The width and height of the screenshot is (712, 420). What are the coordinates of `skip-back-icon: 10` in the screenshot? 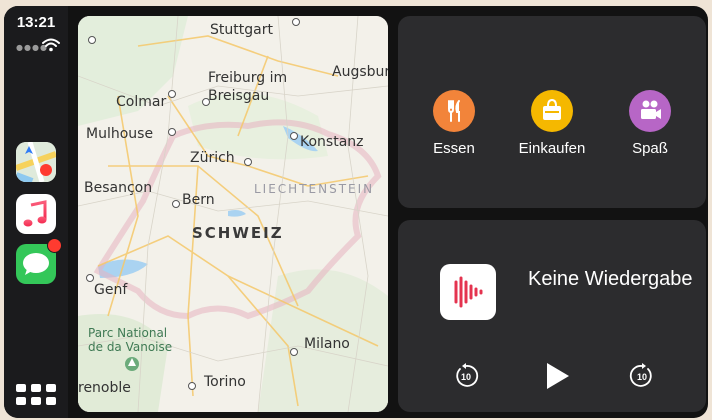 It's located at (467, 375).